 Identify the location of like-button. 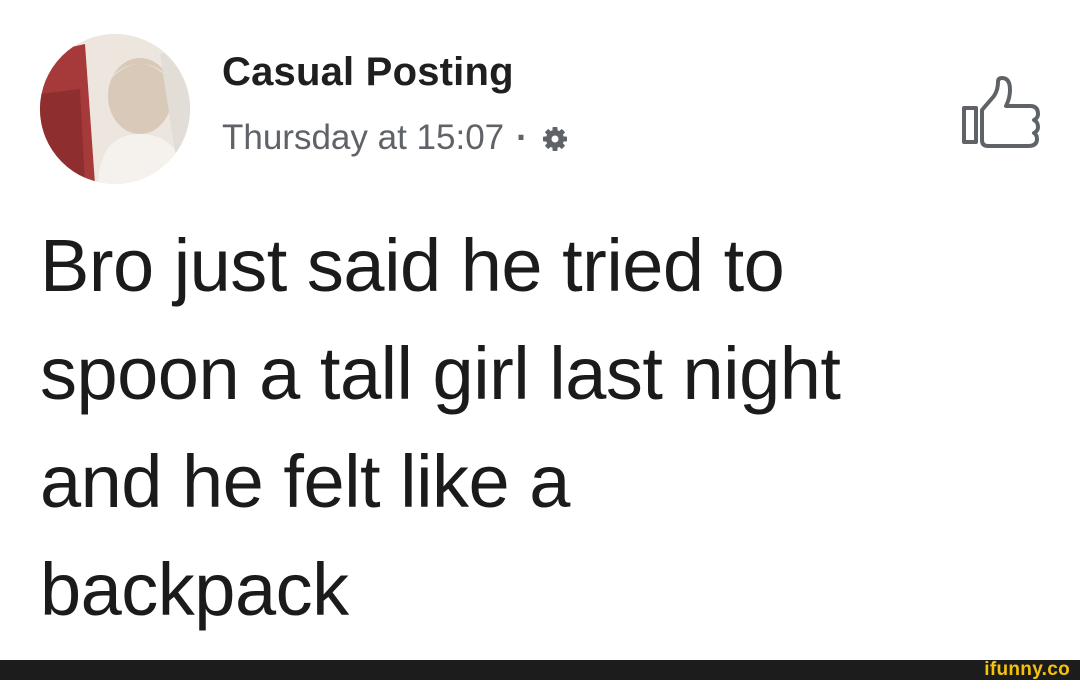
(1000, 112).